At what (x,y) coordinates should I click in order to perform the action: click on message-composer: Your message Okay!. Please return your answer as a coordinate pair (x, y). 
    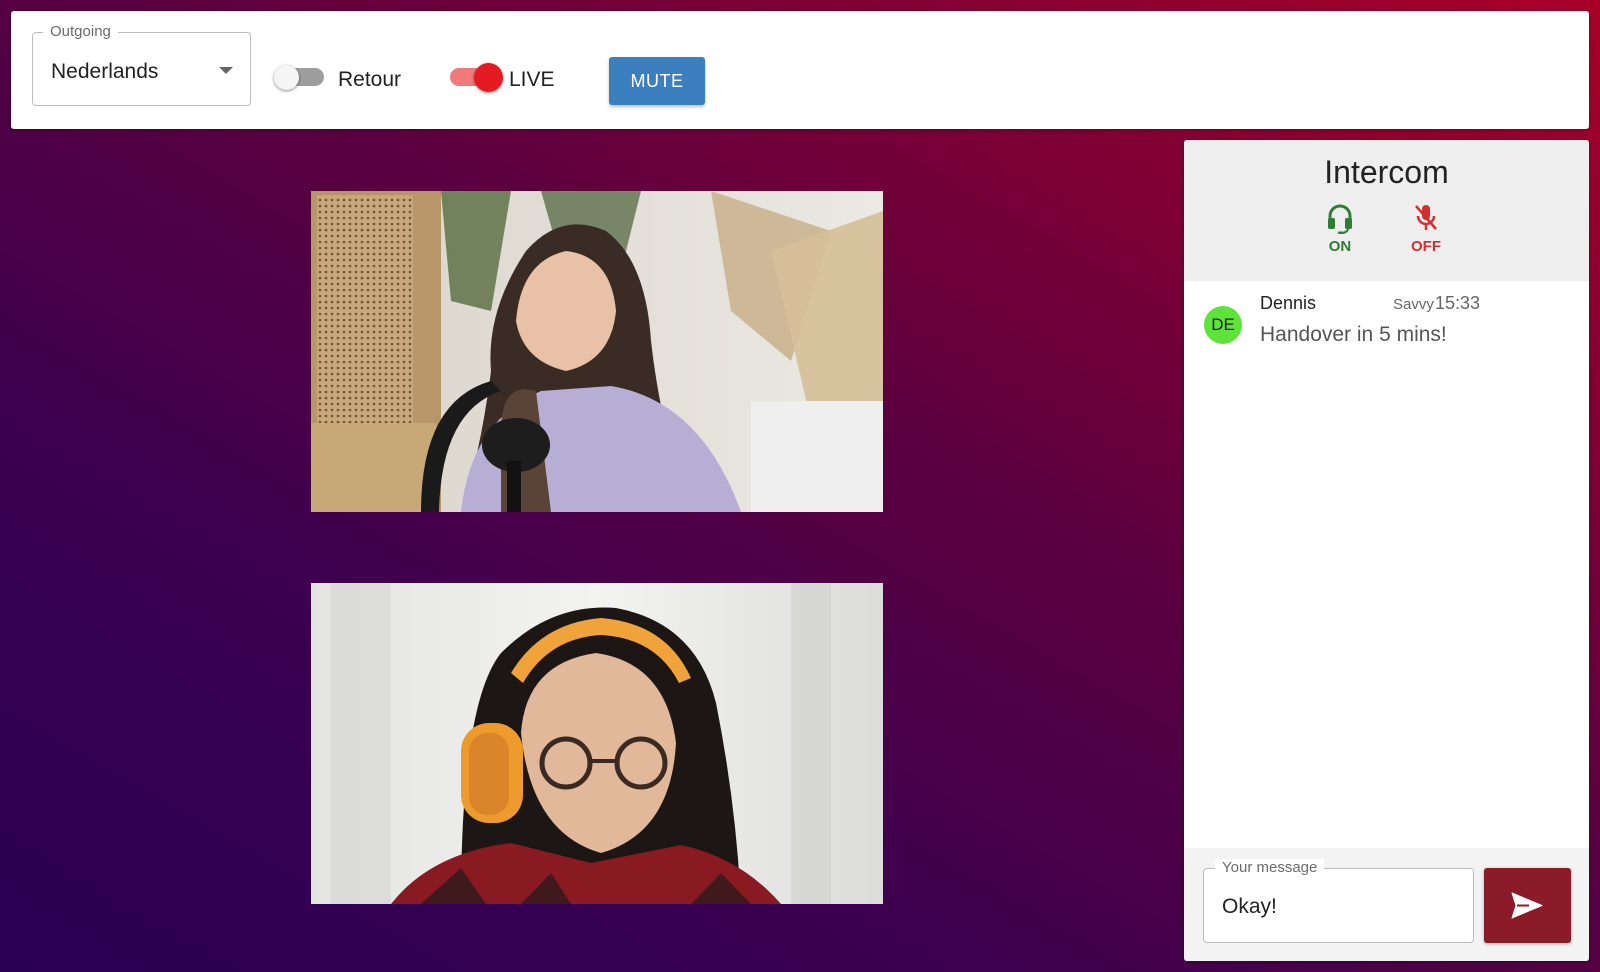
    Looking at the image, I should click on (1386, 904).